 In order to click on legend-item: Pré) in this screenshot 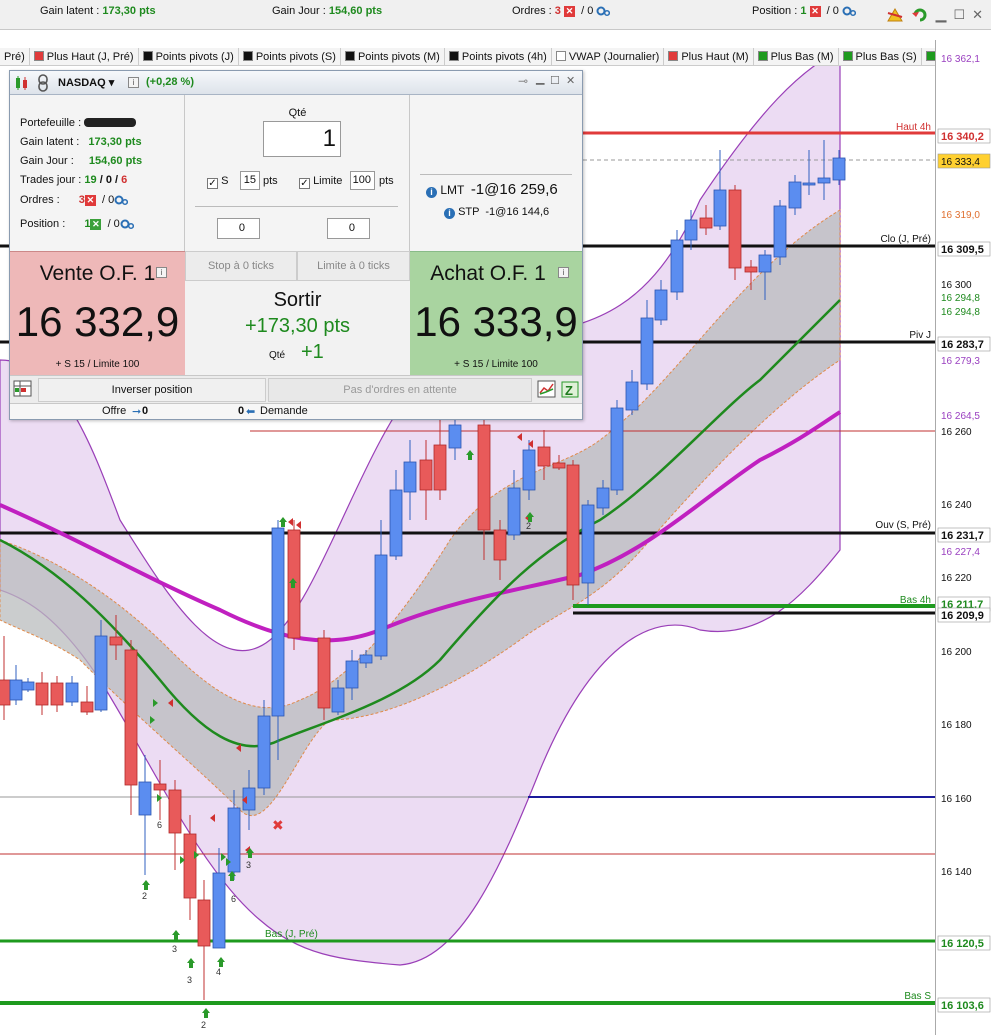, I will do `click(15, 56)`.